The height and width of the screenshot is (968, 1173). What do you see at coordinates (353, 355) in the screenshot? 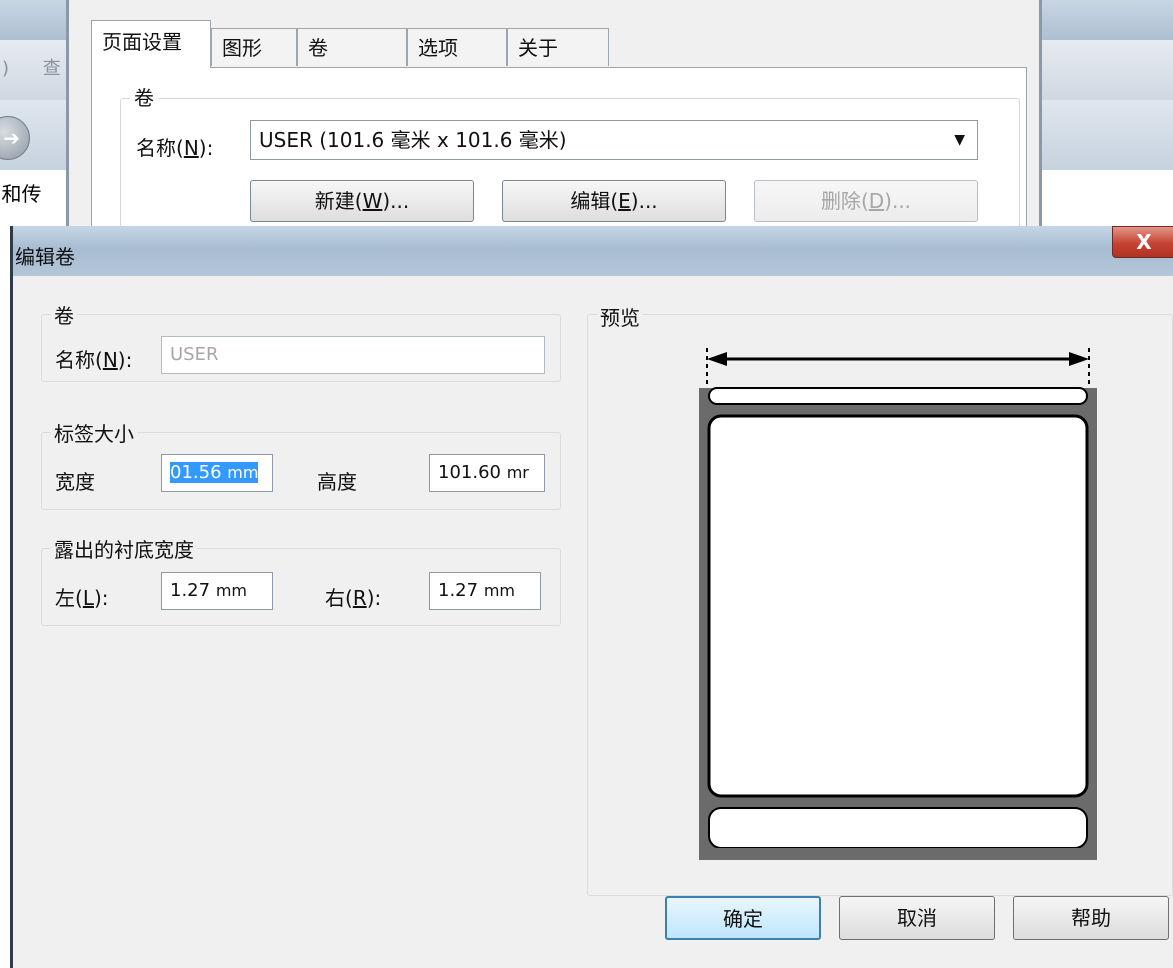
I see `roll-name-field: USER` at bounding box center [353, 355].